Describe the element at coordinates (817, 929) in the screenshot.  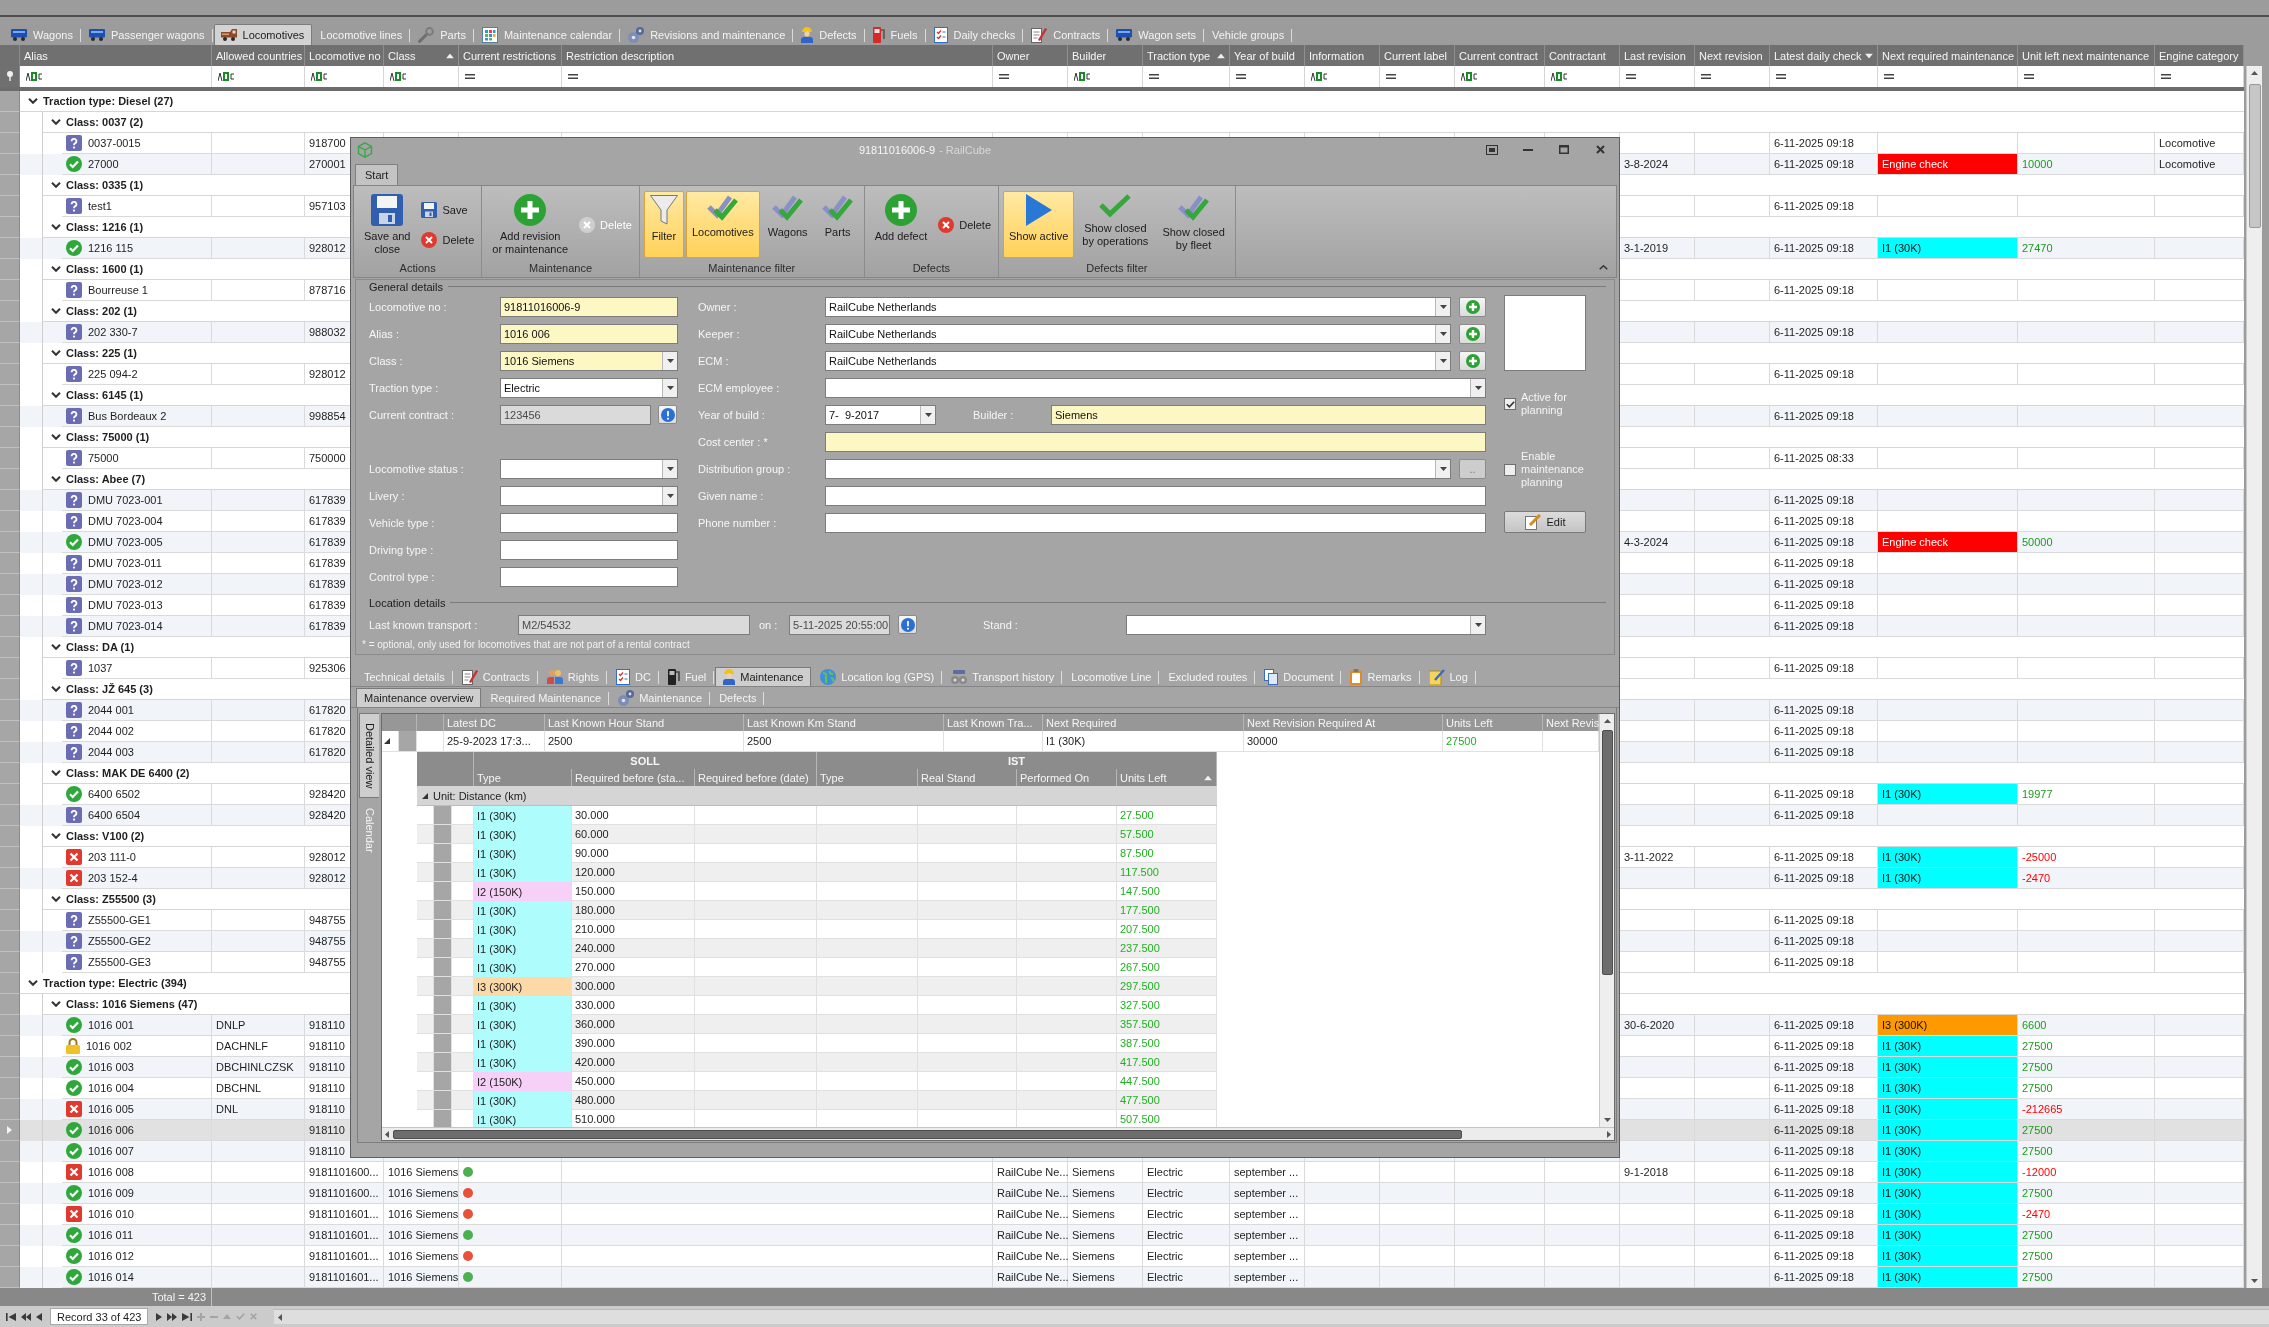
I see `table-row: I1 (30K) 210.000 207.500` at that location.